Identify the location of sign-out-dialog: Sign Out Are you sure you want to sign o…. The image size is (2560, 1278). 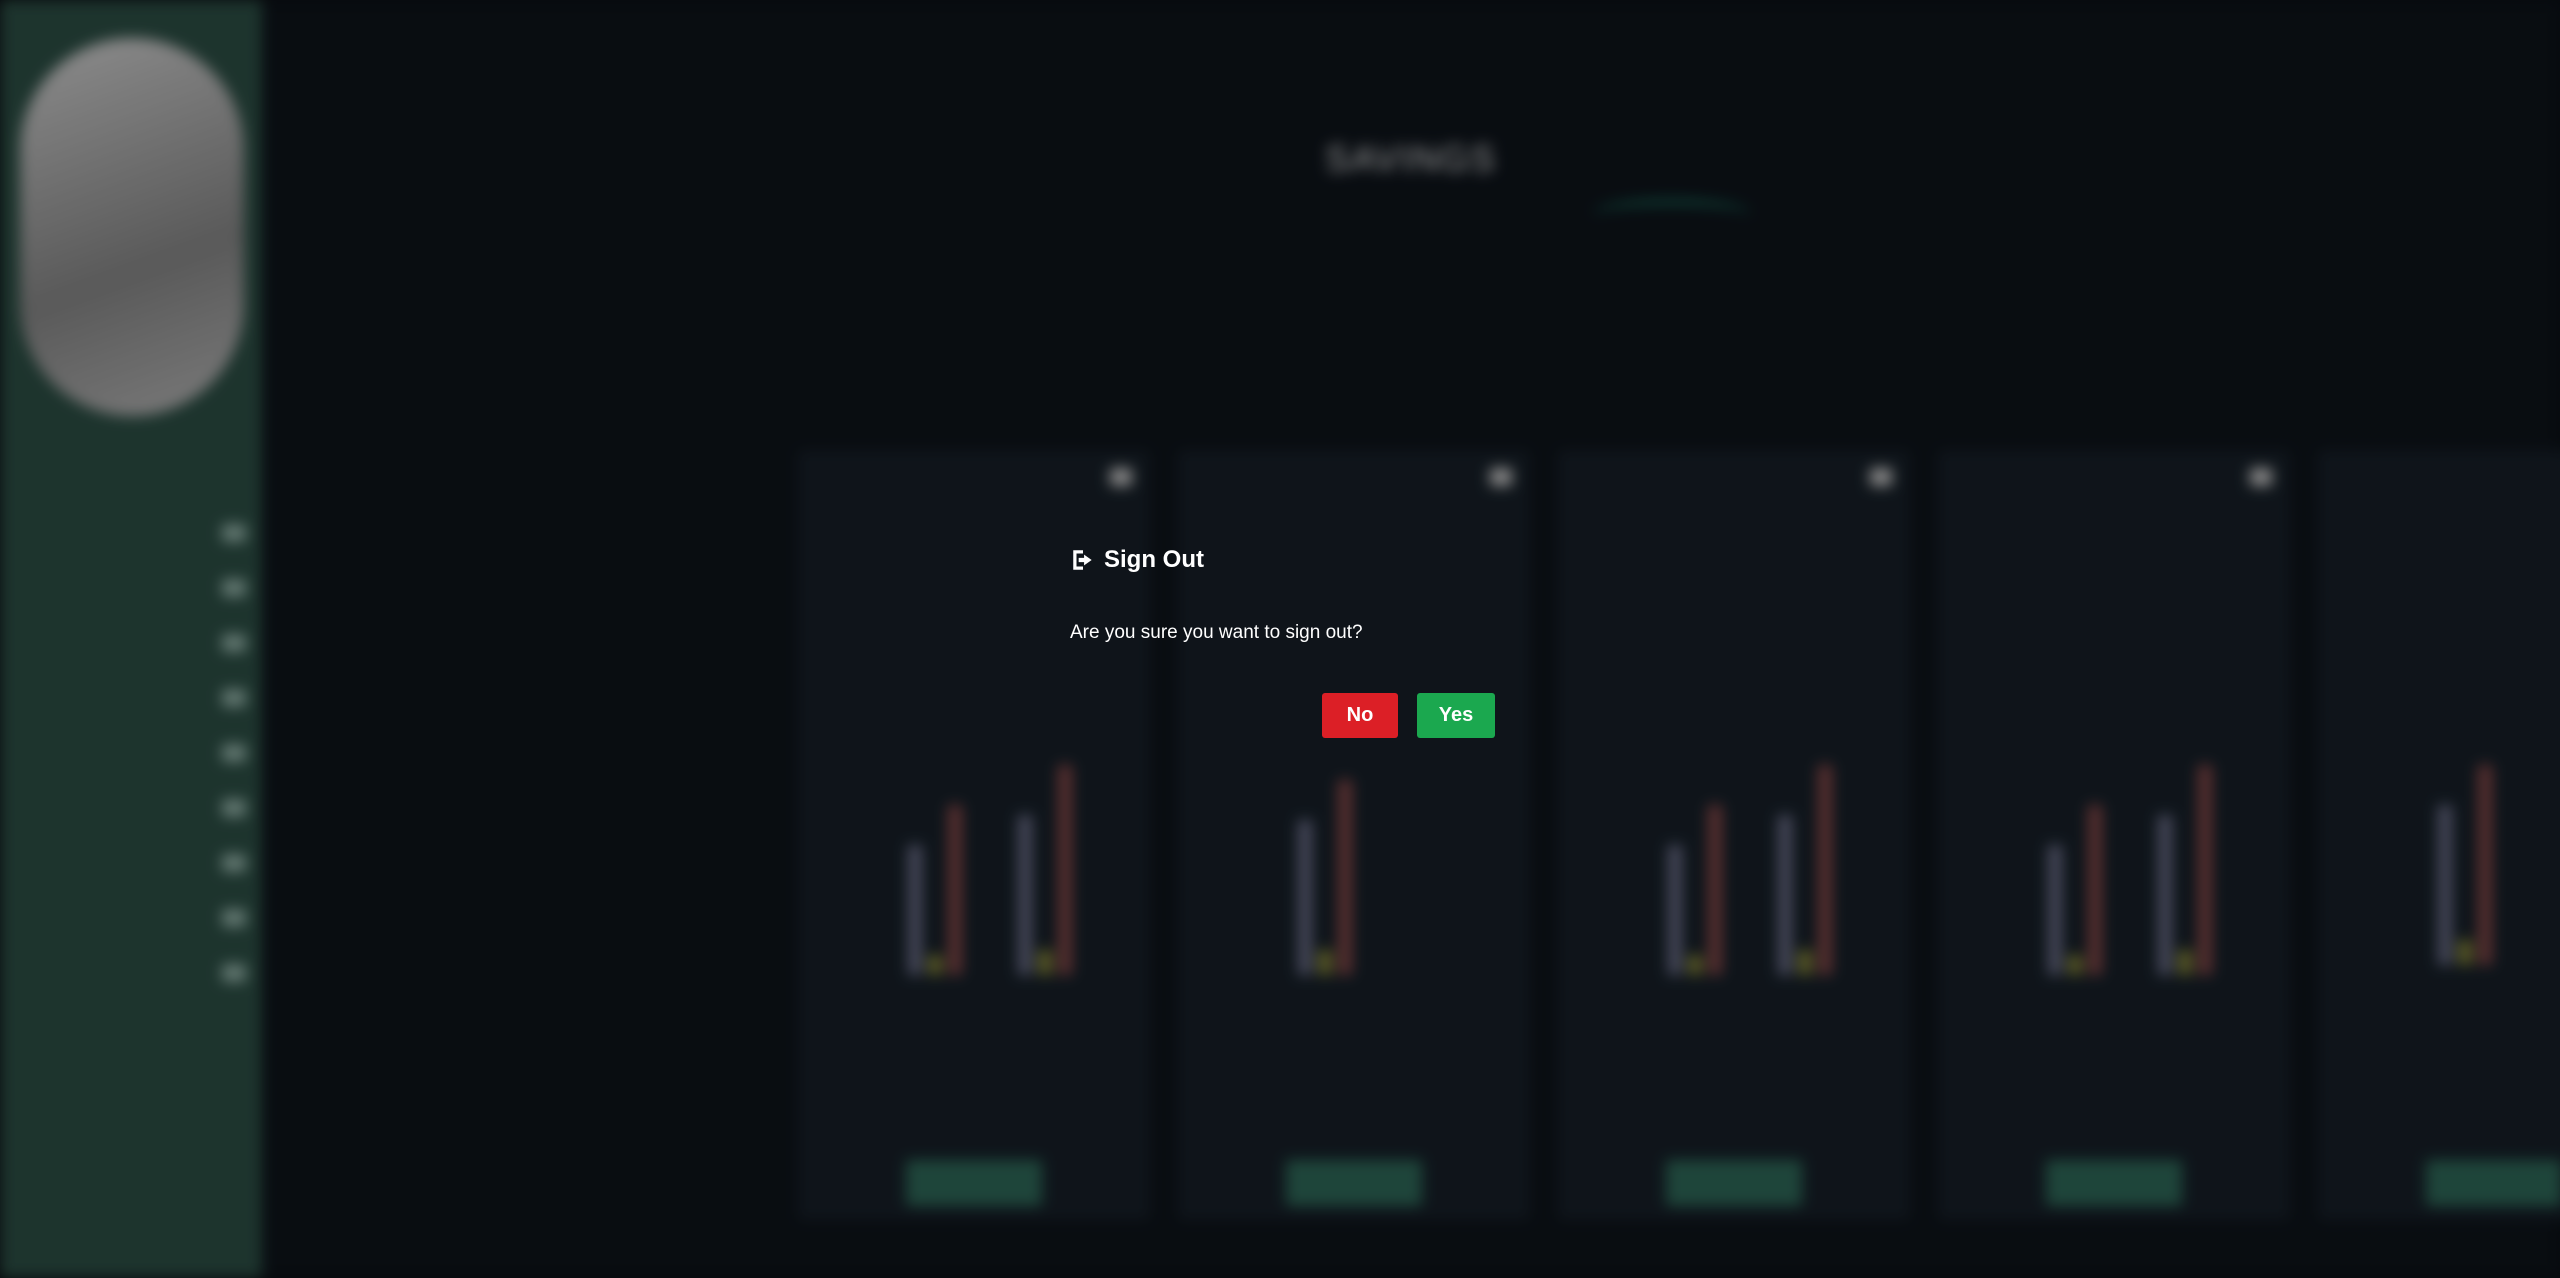
(1280, 645).